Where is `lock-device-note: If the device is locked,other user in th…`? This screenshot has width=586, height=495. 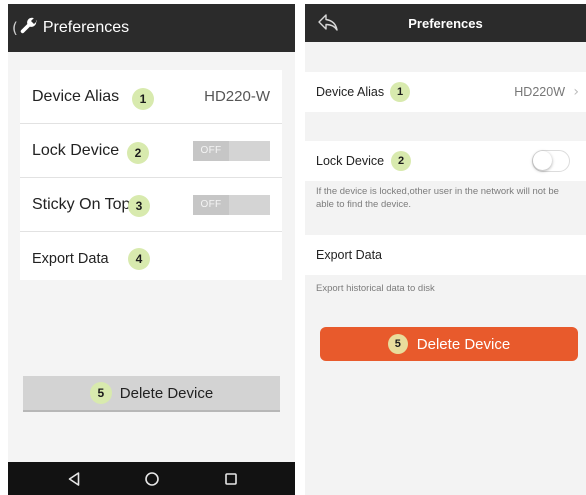 lock-device-note: If the device is locked,other user in th… is located at coordinates (437, 198).